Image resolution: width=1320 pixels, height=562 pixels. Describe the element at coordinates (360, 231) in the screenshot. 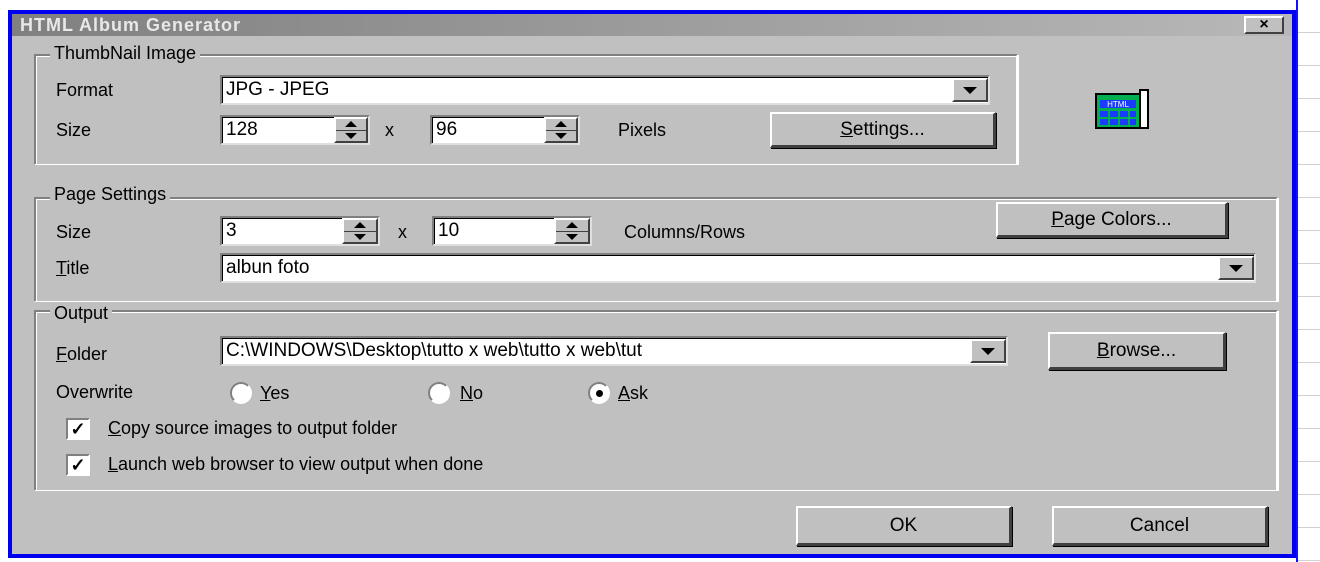

I see `columns-spinner` at that location.